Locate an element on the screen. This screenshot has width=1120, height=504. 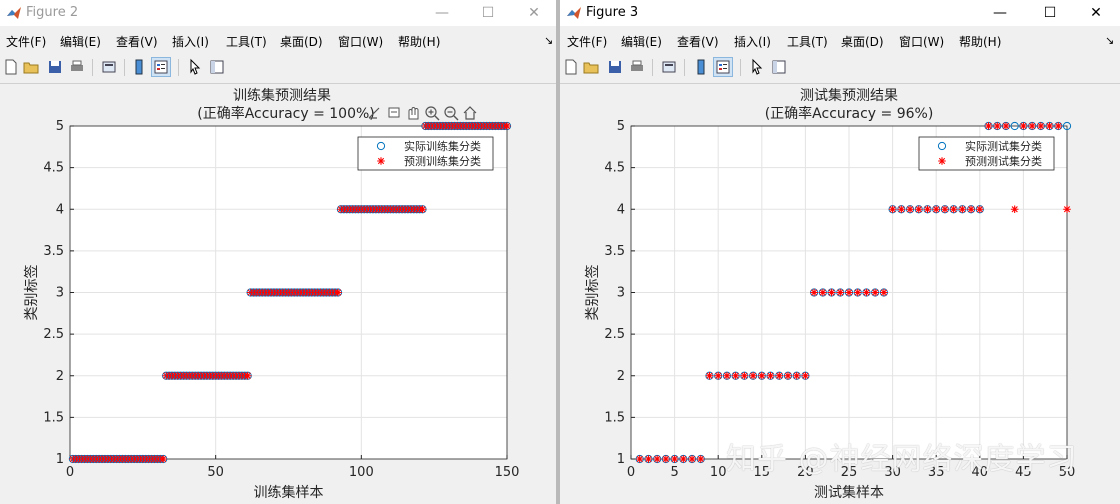
y-tick-label: 5 is located at coordinates (60, 126).